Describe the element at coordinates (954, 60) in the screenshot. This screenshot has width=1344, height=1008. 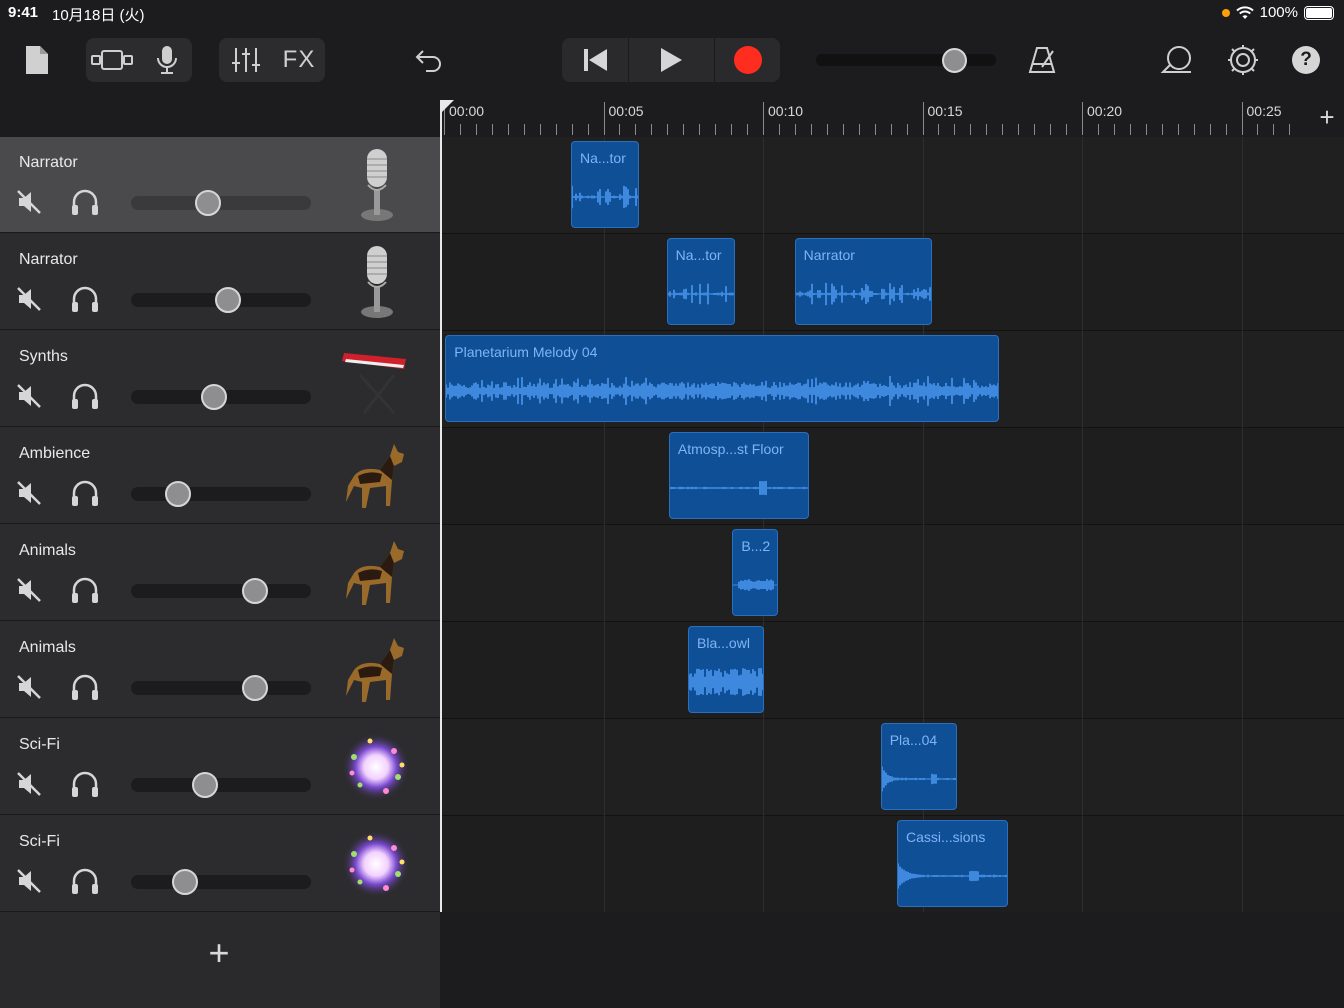
I see `master-volume-knob` at that location.